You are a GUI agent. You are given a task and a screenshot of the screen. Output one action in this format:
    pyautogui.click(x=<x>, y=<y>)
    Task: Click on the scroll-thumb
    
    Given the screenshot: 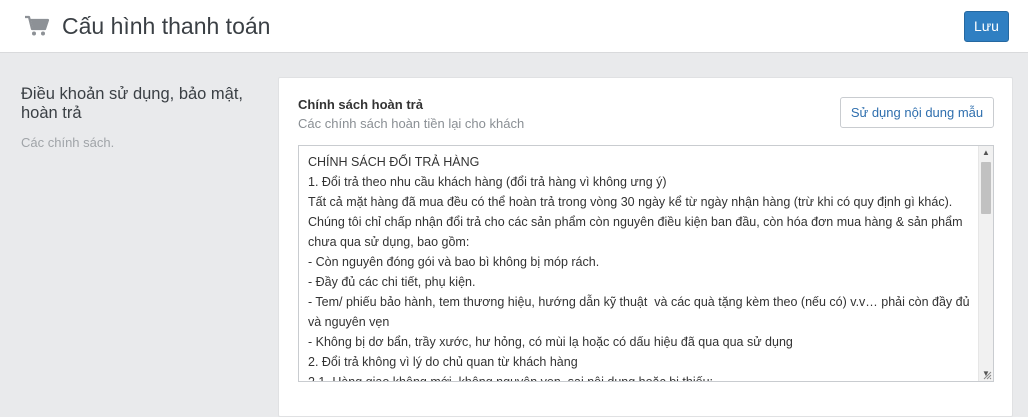 What is the action you would take?
    pyautogui.click(x=986, y=188)
    